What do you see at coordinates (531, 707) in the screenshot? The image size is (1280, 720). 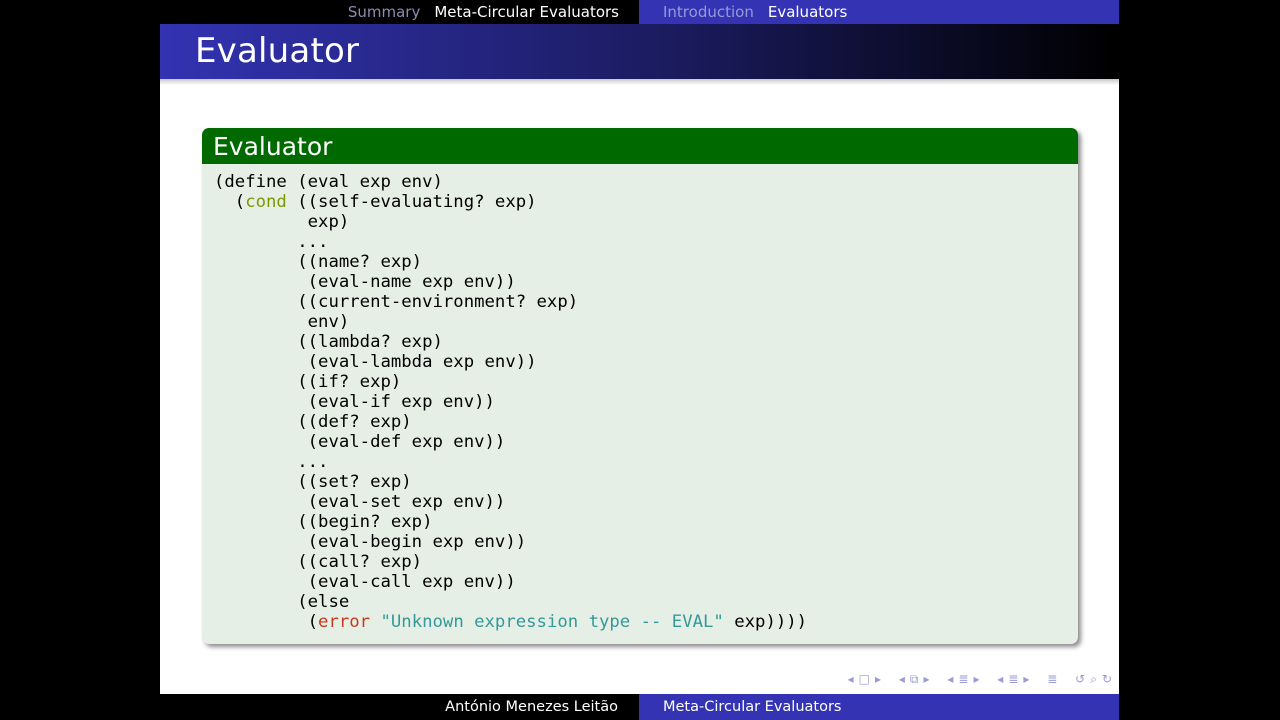 I see `footer-author: António Menezes Leitão` at bounding box center [531, 707].